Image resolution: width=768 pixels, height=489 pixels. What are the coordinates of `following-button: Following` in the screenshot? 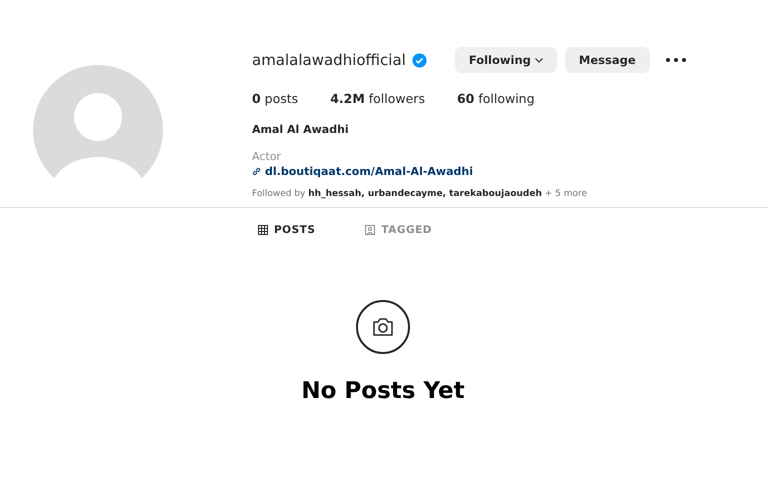 It's located at (505, 60).